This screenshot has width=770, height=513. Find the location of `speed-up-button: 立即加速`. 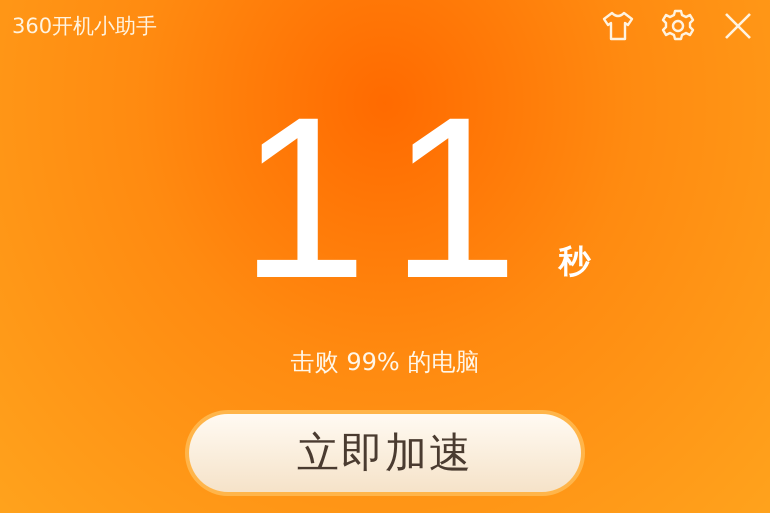

speed-up-button: 立即加速 is located at coordinates (385, 453).